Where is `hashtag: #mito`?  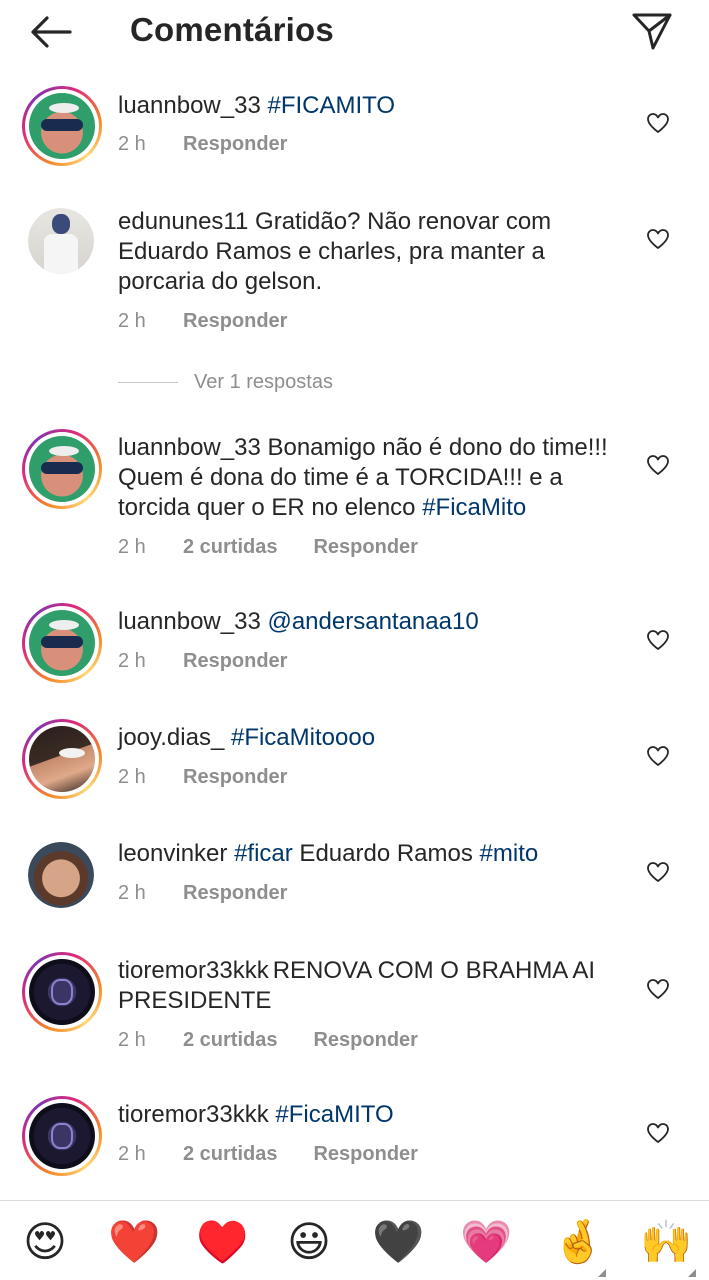
hashtag: #mito is located at coordinates (509, 853).